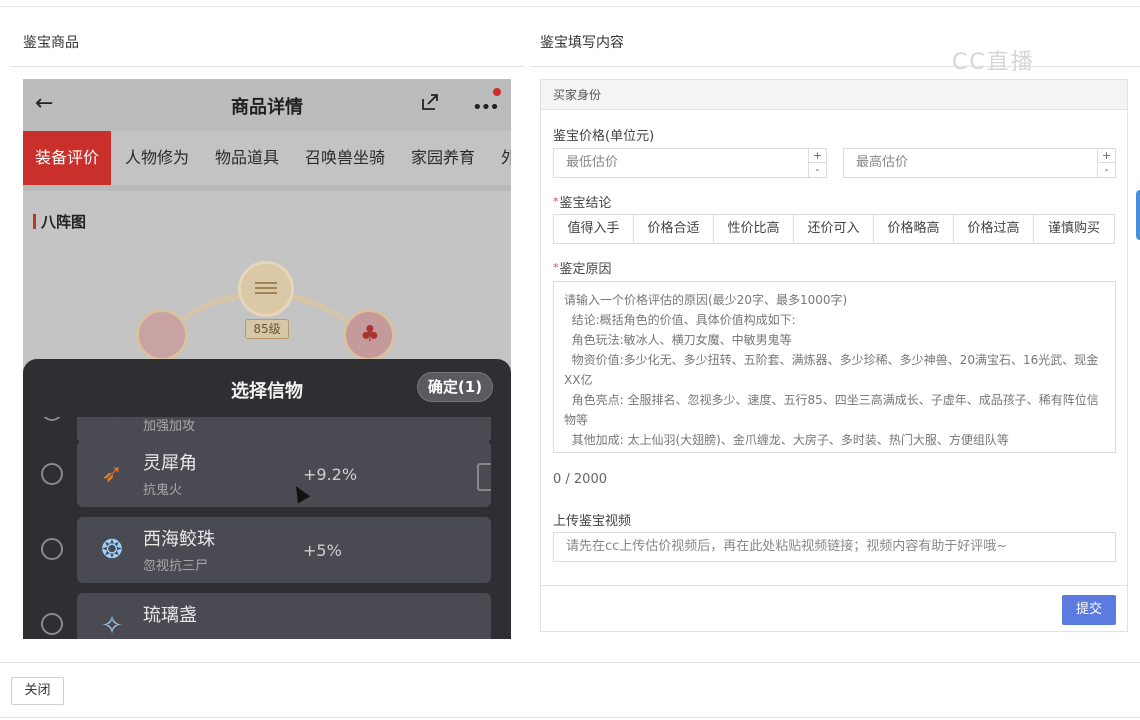 This screenshot has height=720, width=1140. What do you see at coordinates (585, 269) in the screenshot?
I see `reason-label-text: 鉴定原因` at bounding box center [585, 269].